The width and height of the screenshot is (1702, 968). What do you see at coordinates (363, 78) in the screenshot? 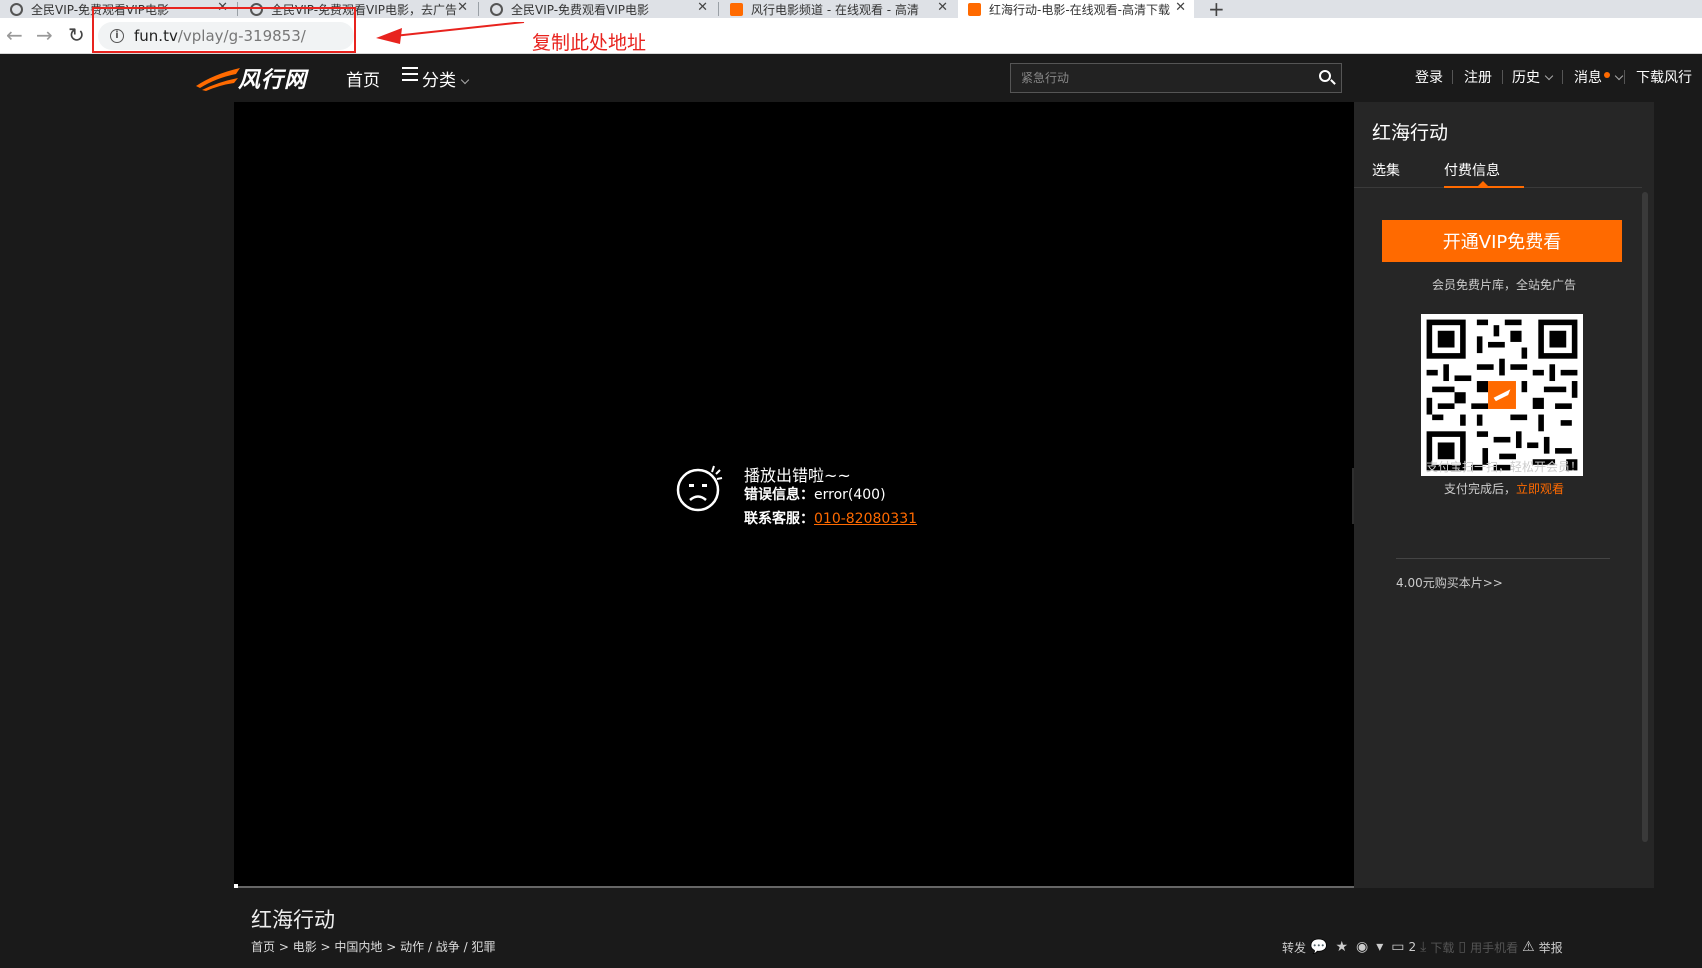
I see `nav-home: 首页` at bounding box center [363, 78].